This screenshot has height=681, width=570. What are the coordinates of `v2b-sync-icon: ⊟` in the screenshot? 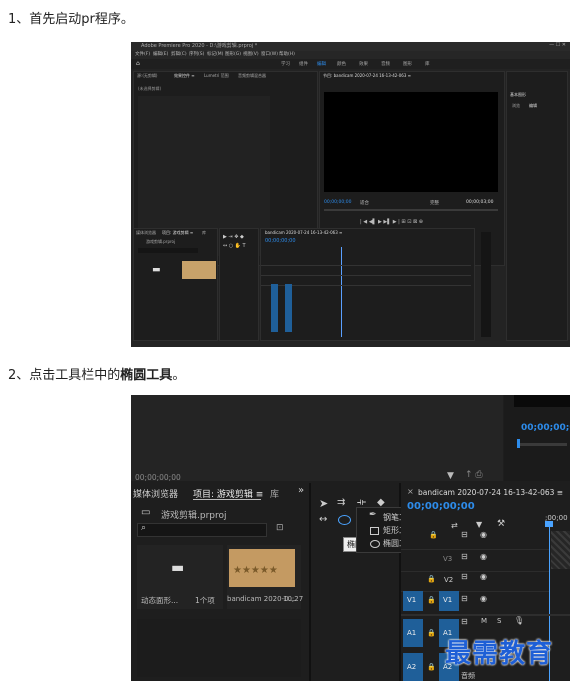 It's located at (464, 576).